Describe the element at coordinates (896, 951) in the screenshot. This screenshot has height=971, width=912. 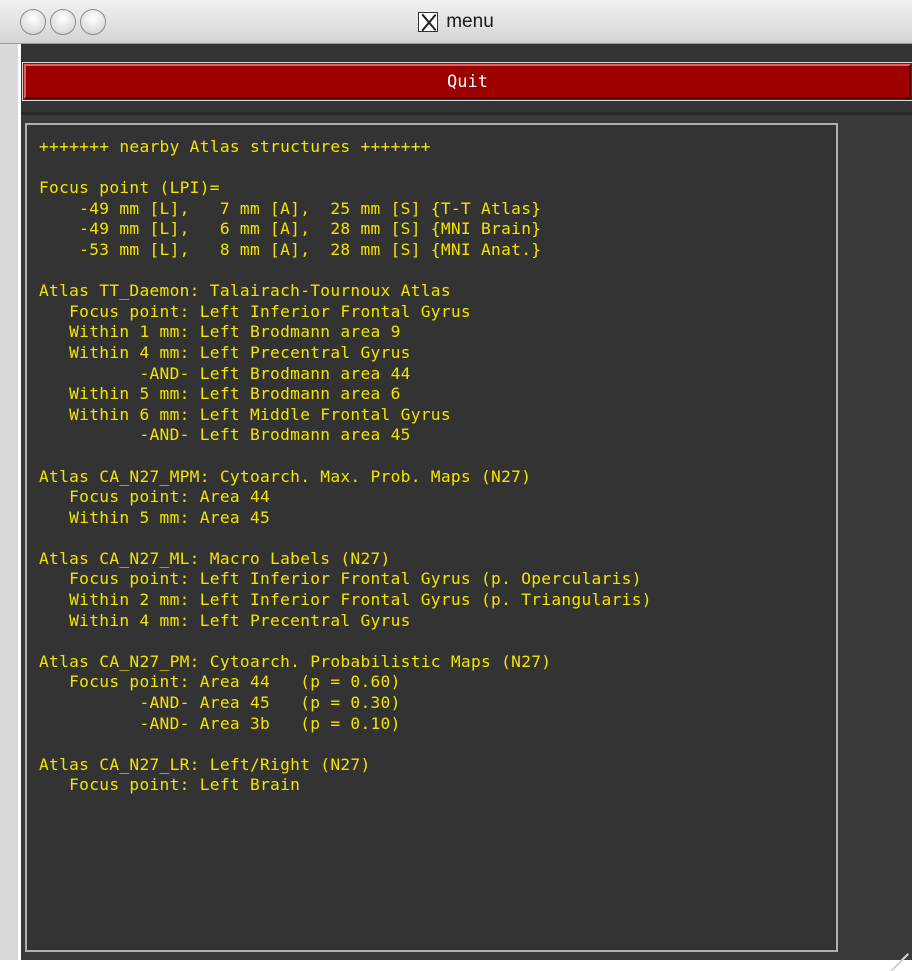
I see `resize-grip-icon` at that location.